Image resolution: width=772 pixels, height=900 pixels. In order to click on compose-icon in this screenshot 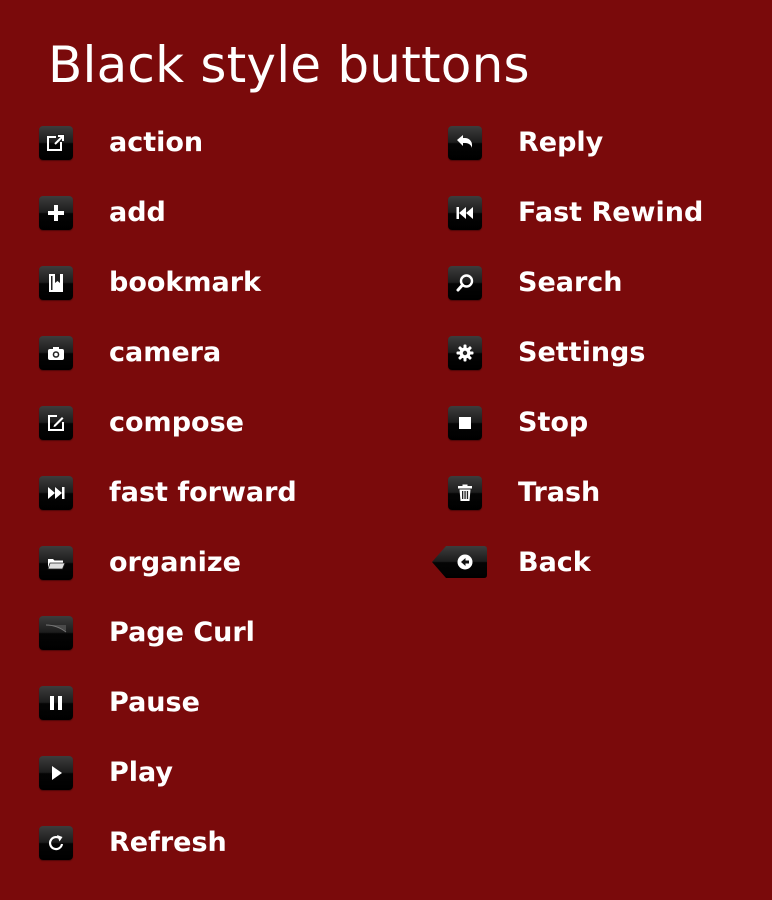, I will do `click(56, 423)`.